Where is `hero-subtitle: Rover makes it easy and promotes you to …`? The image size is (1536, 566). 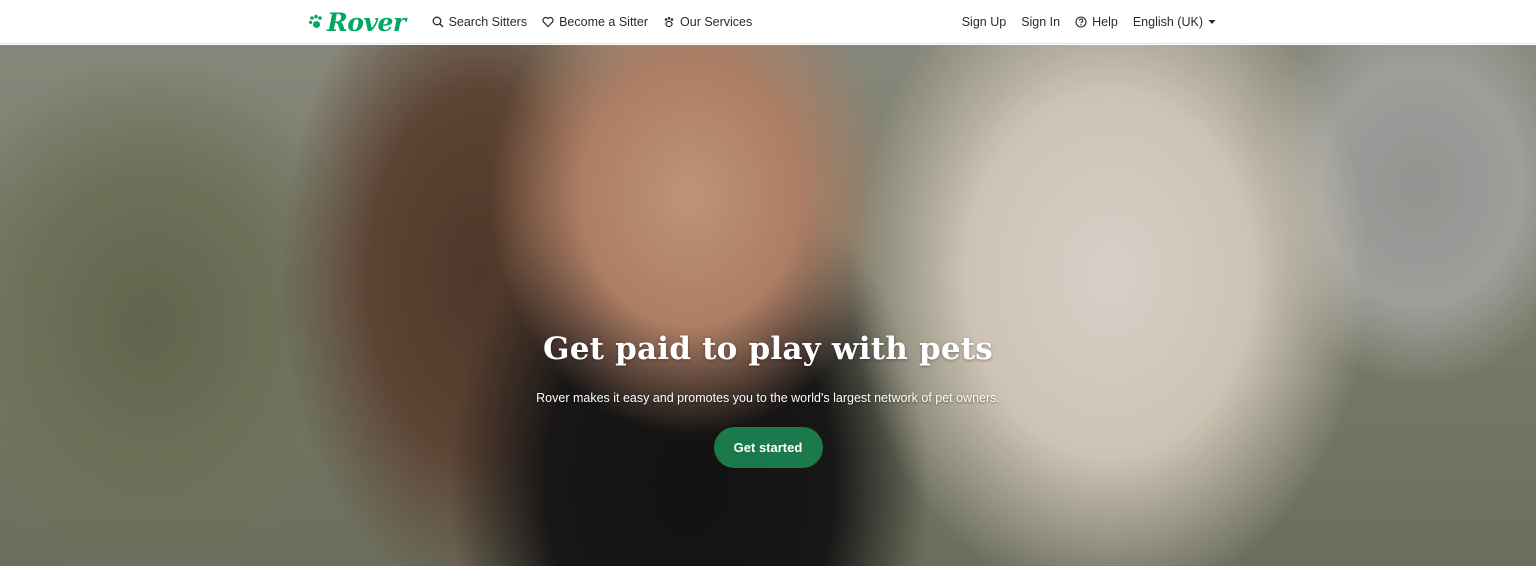 hero-subtitle: Rover makes it easy and promotes you to … is located at coordinates (768, 398).